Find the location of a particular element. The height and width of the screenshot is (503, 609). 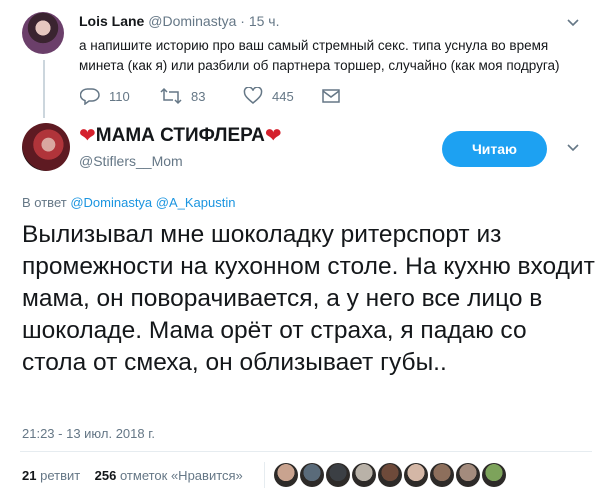

follow-button: Читаю is located at coordinates (494, 149).